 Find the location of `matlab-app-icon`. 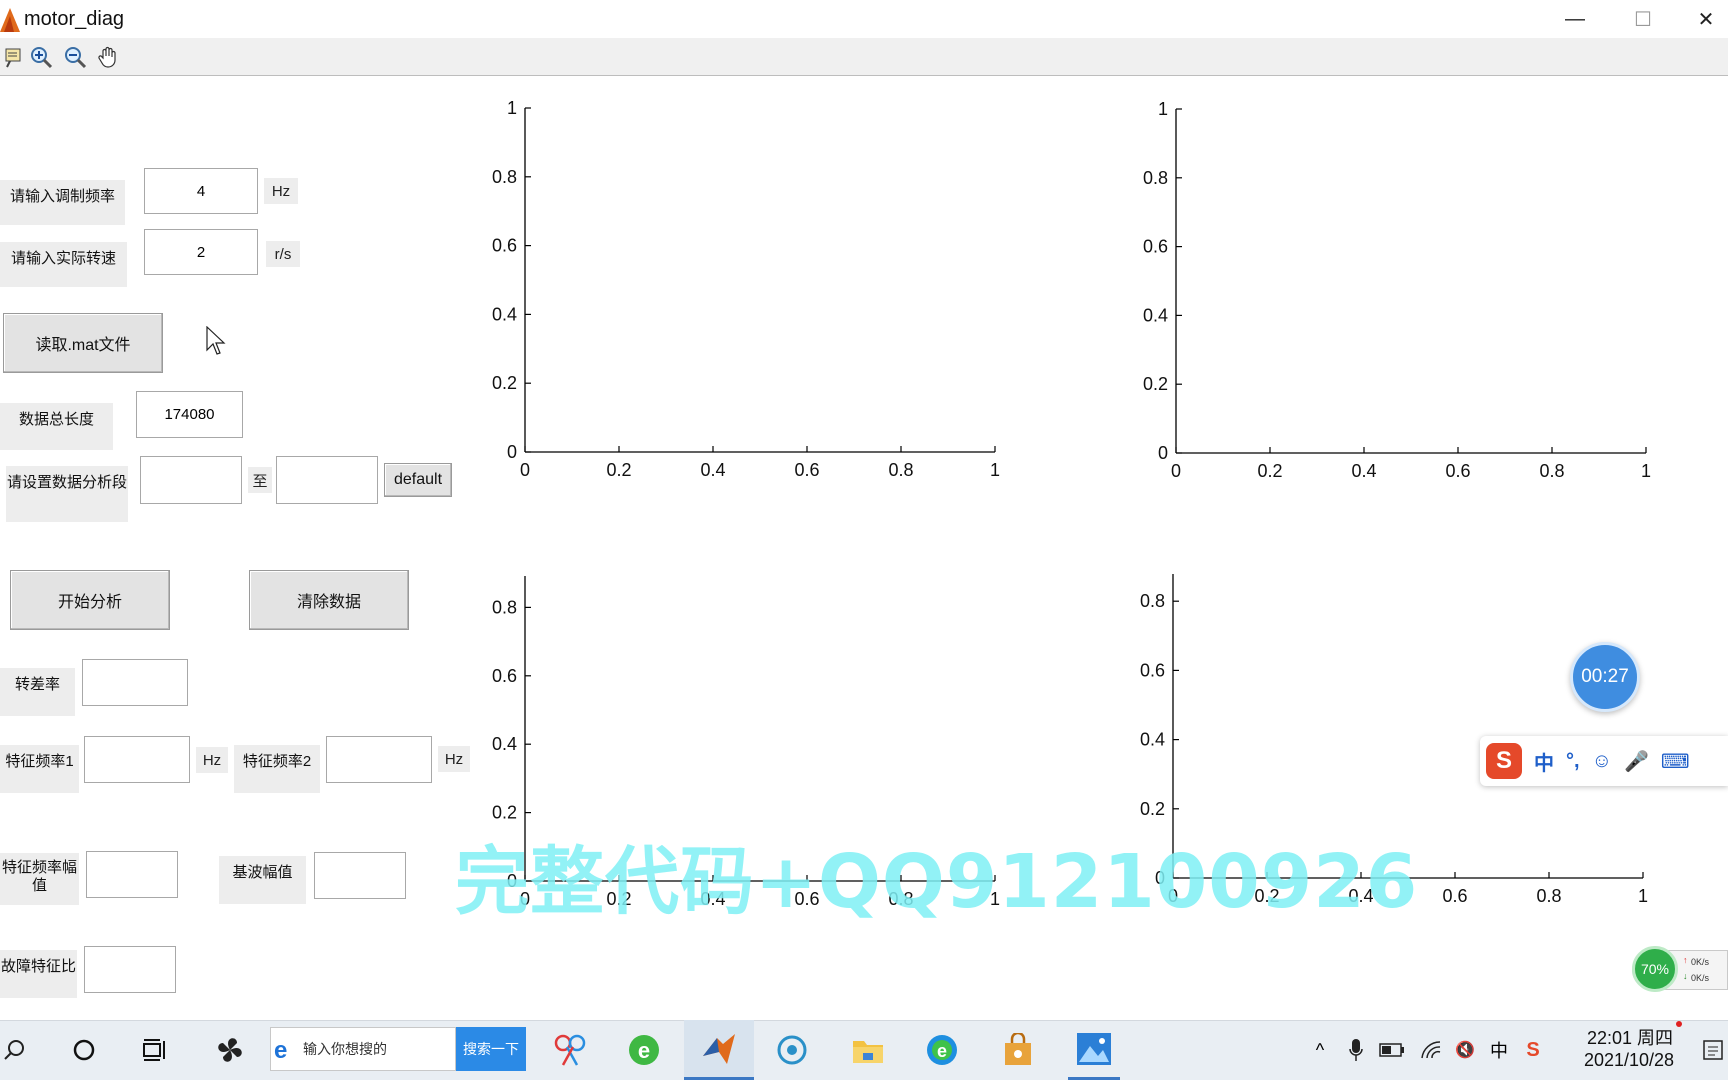

matlab-app-icon is located at coordinates (10, 19).